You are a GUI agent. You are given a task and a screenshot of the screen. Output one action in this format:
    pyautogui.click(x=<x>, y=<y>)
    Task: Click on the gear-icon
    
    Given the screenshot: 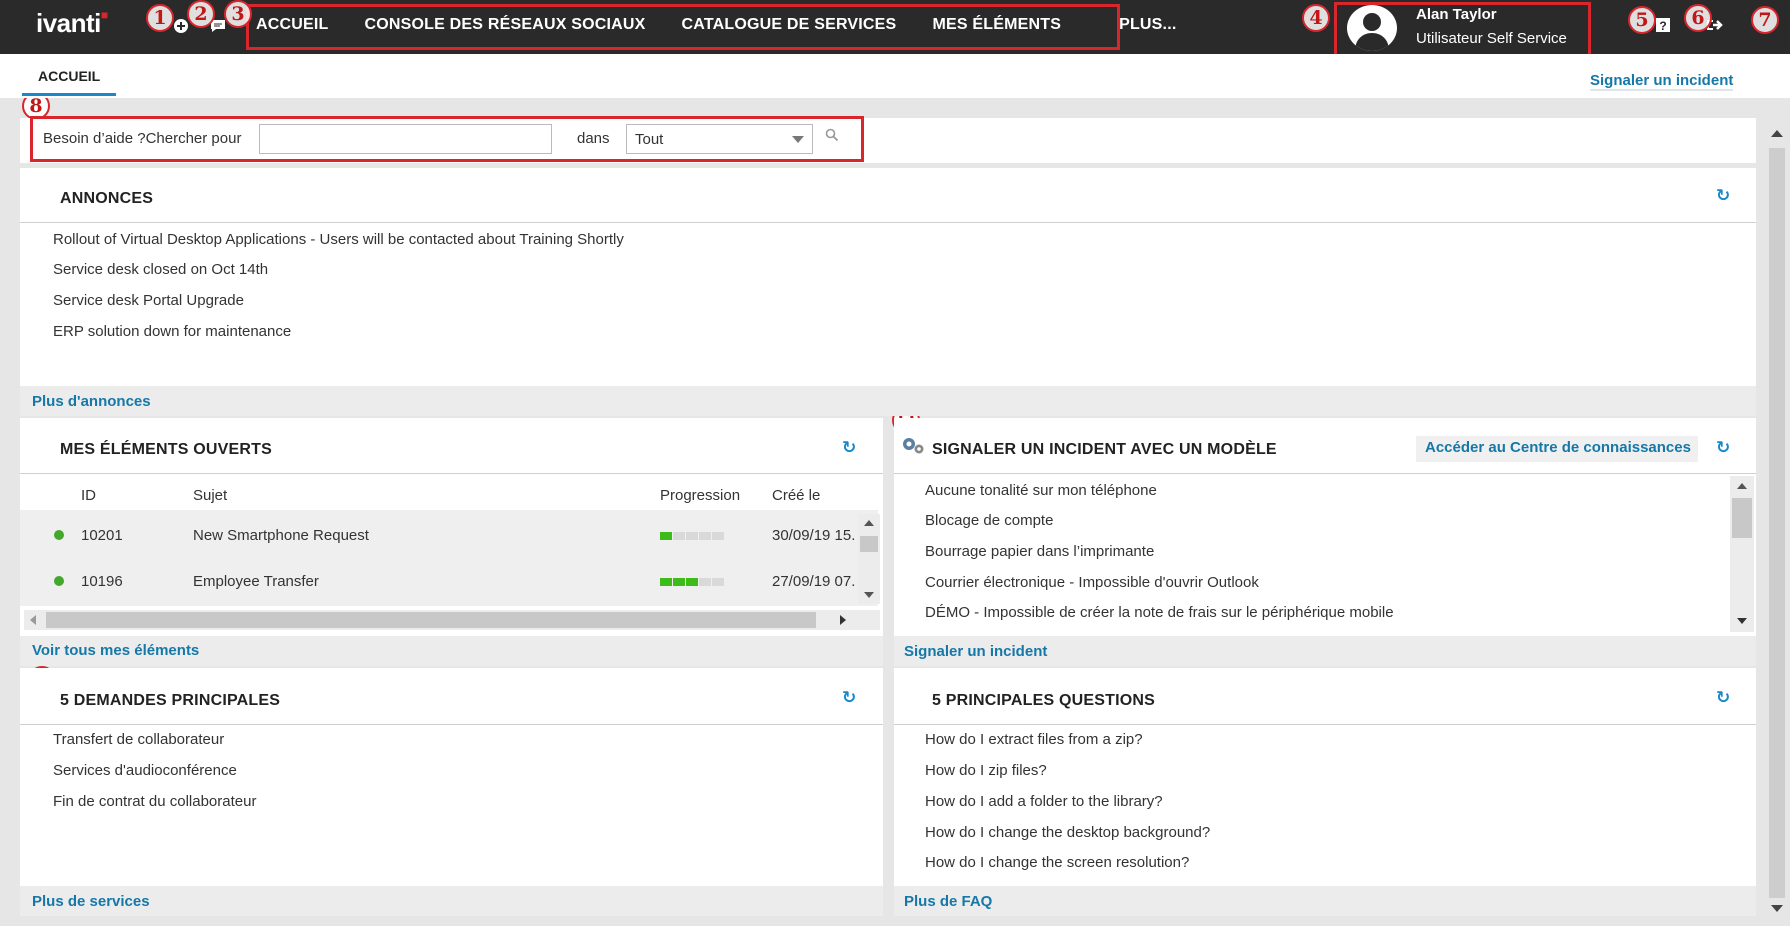 What is the action you would take?
    pyautogui.click(x=913, y=446)
    